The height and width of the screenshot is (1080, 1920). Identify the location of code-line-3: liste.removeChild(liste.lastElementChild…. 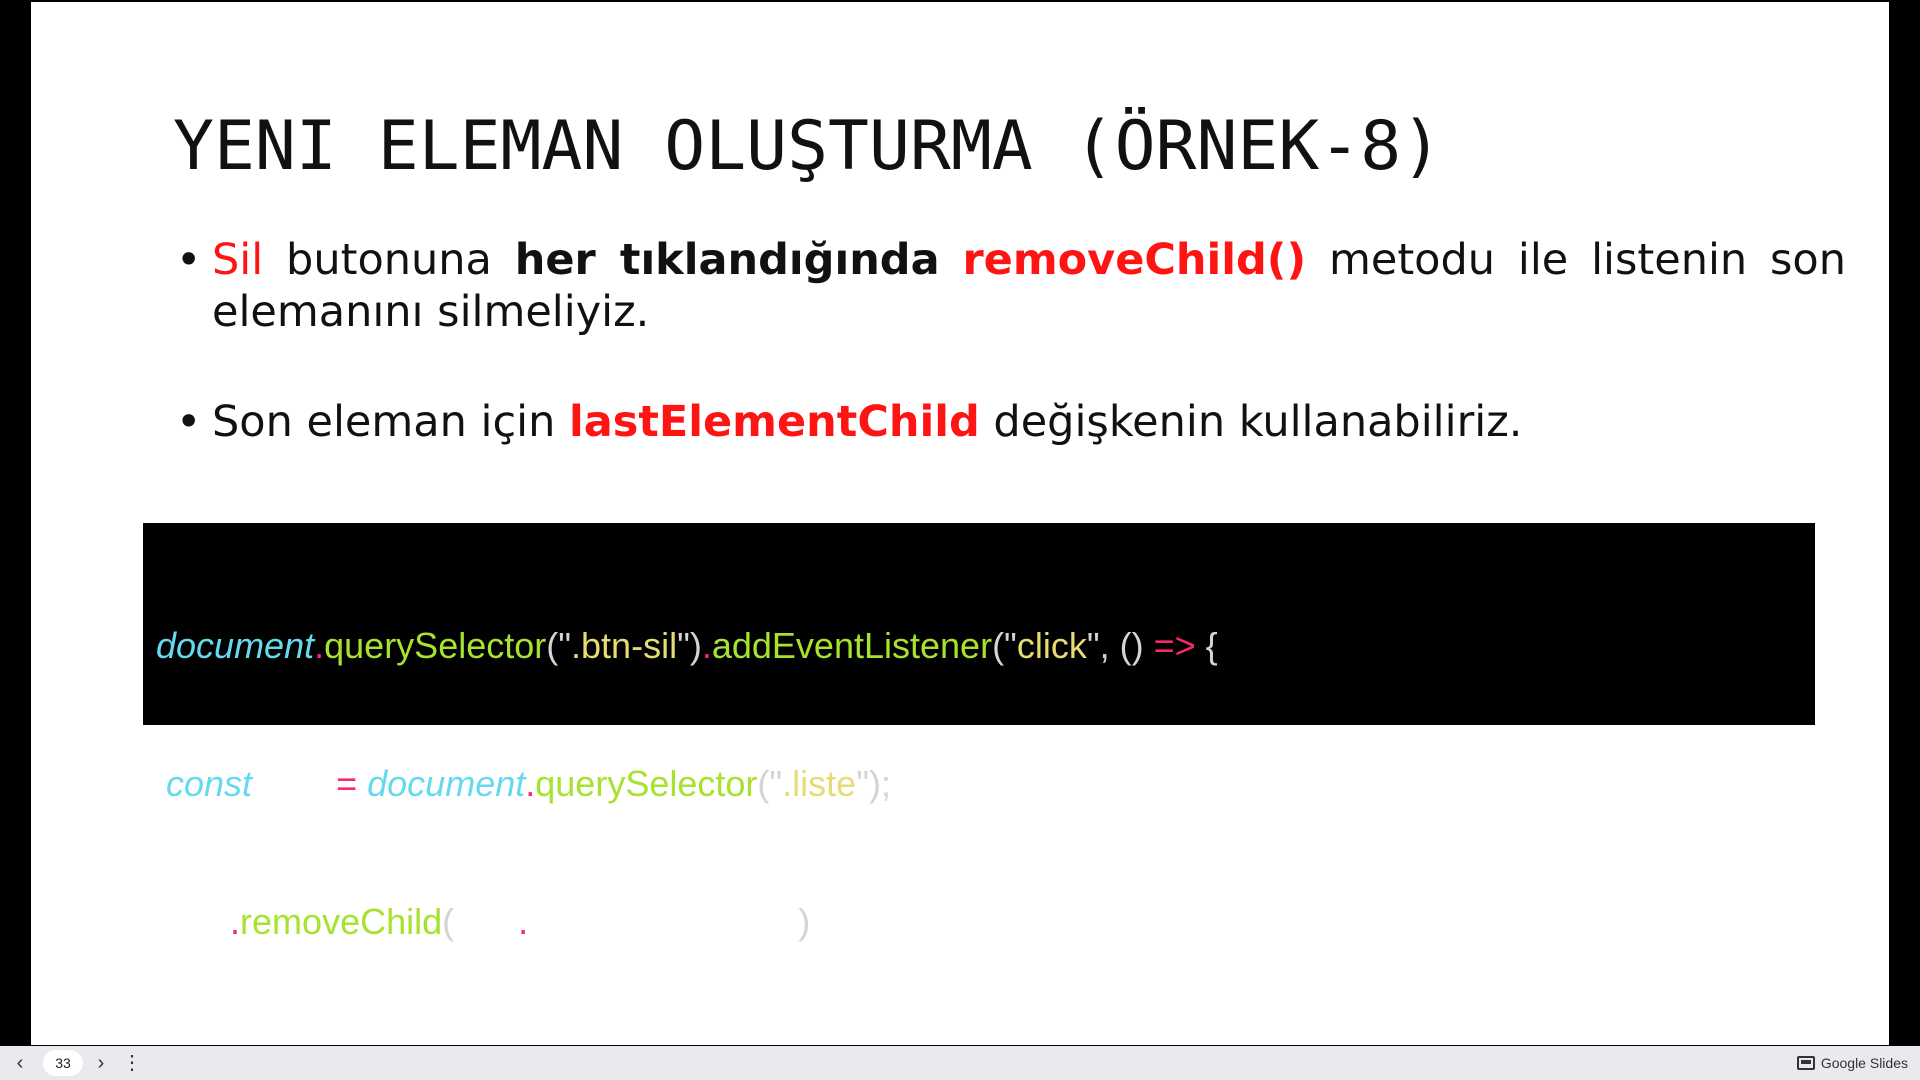
(985, 922).